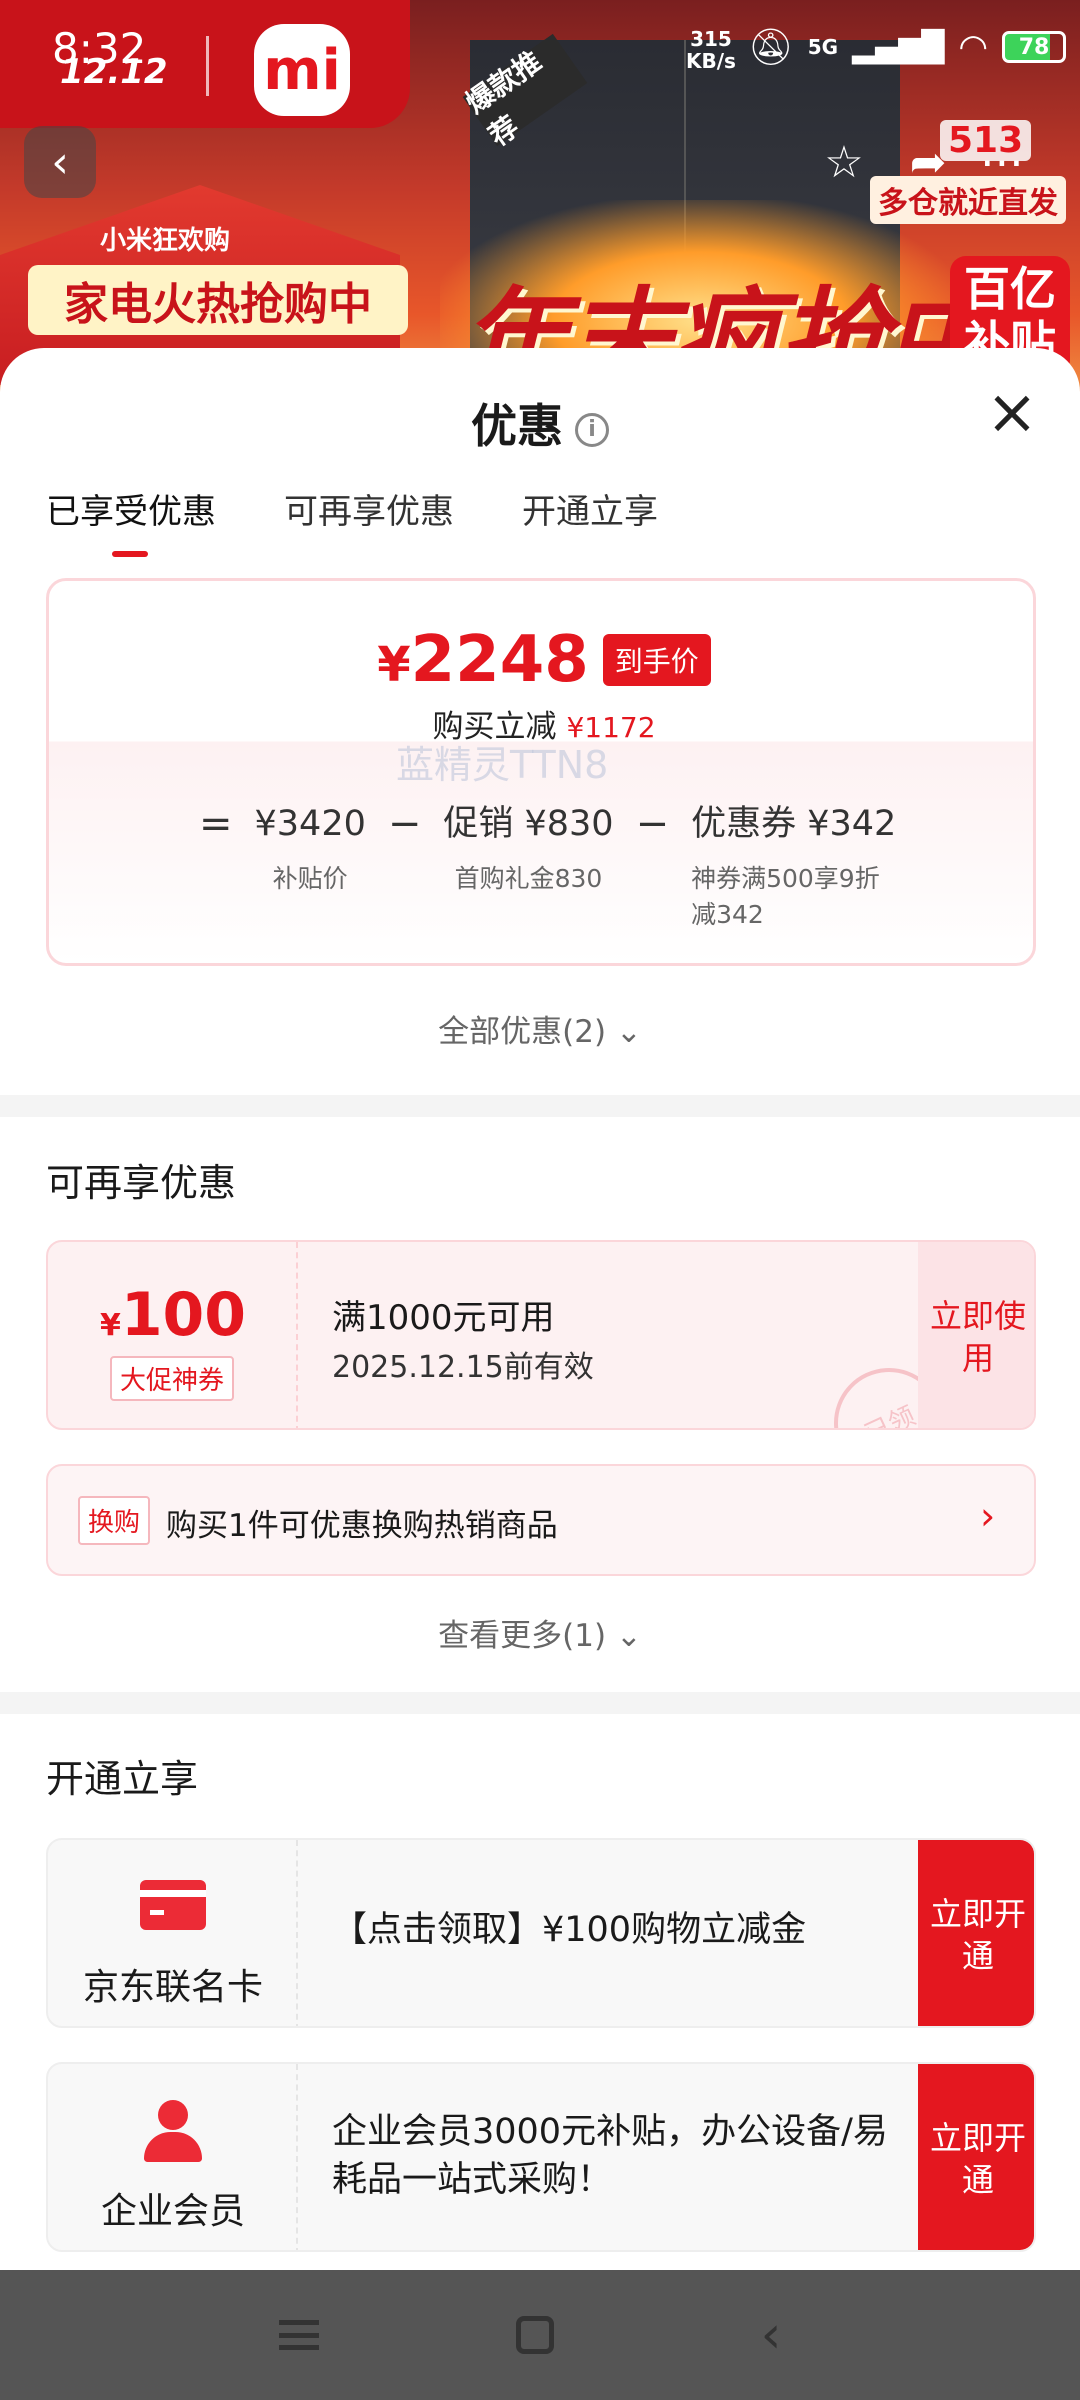  Describe the element at coordinates (517, 426) in the screenshot. I see `sheet-title-text: 优惠` at that location.